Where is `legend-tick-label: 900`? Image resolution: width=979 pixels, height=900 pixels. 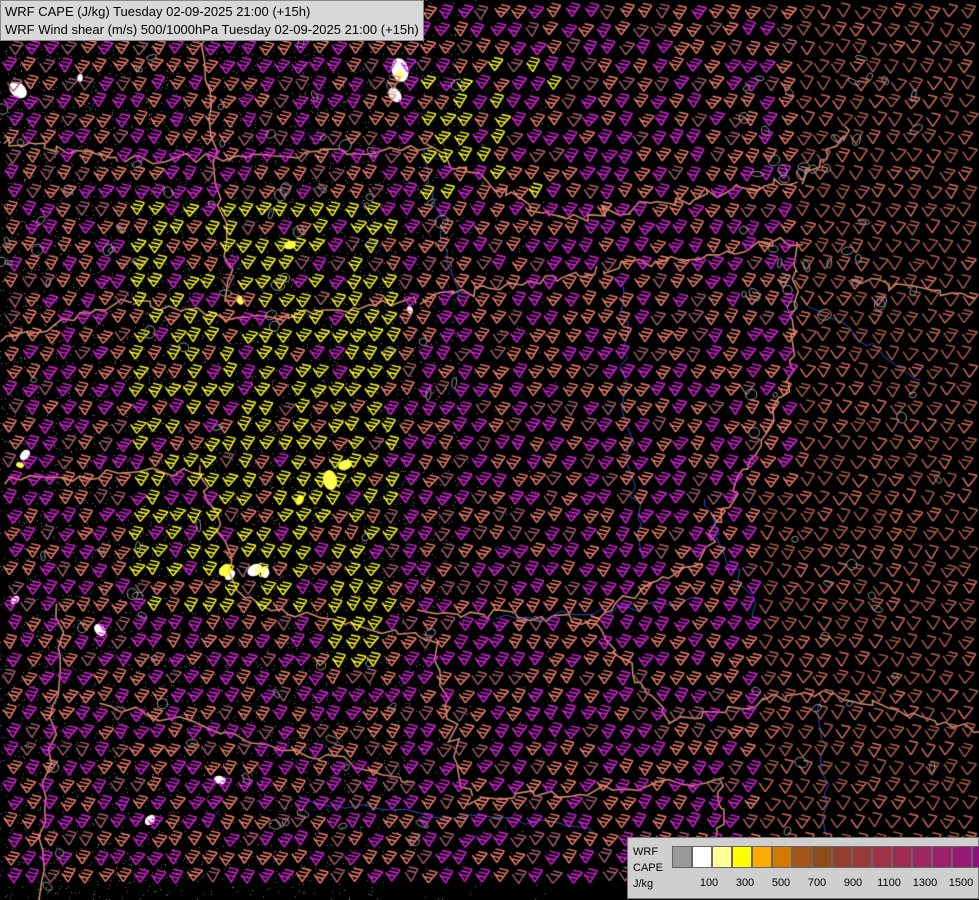 legend-tick-label: 900 is located at coordinates (853, 883).